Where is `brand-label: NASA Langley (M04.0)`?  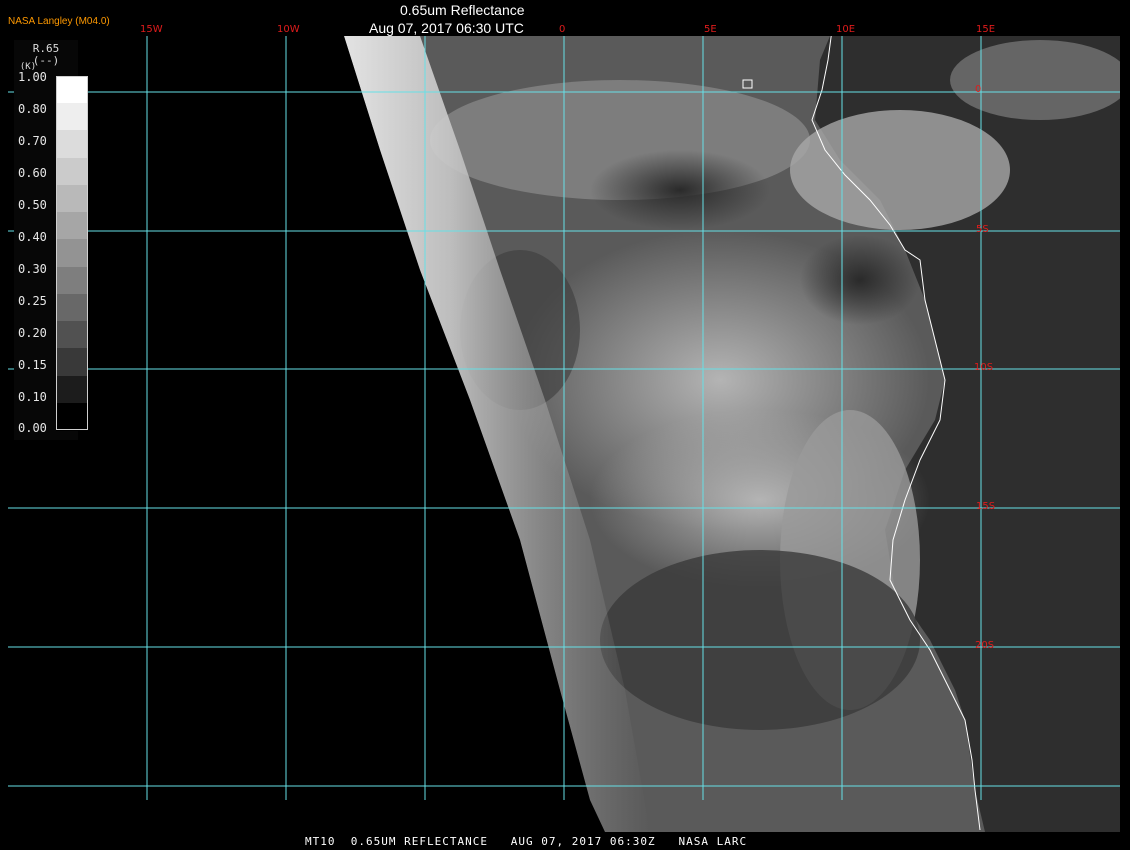 brand-label: NASA Langley (M04.0) is located at coordinates (59, 21).